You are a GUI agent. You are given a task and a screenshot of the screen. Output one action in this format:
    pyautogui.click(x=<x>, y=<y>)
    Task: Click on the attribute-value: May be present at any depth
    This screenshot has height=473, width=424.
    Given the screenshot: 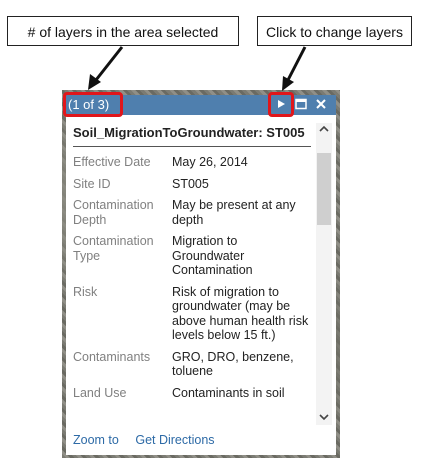 What is the action you would take?
    pyautogui.click(x=234, y=212)
    